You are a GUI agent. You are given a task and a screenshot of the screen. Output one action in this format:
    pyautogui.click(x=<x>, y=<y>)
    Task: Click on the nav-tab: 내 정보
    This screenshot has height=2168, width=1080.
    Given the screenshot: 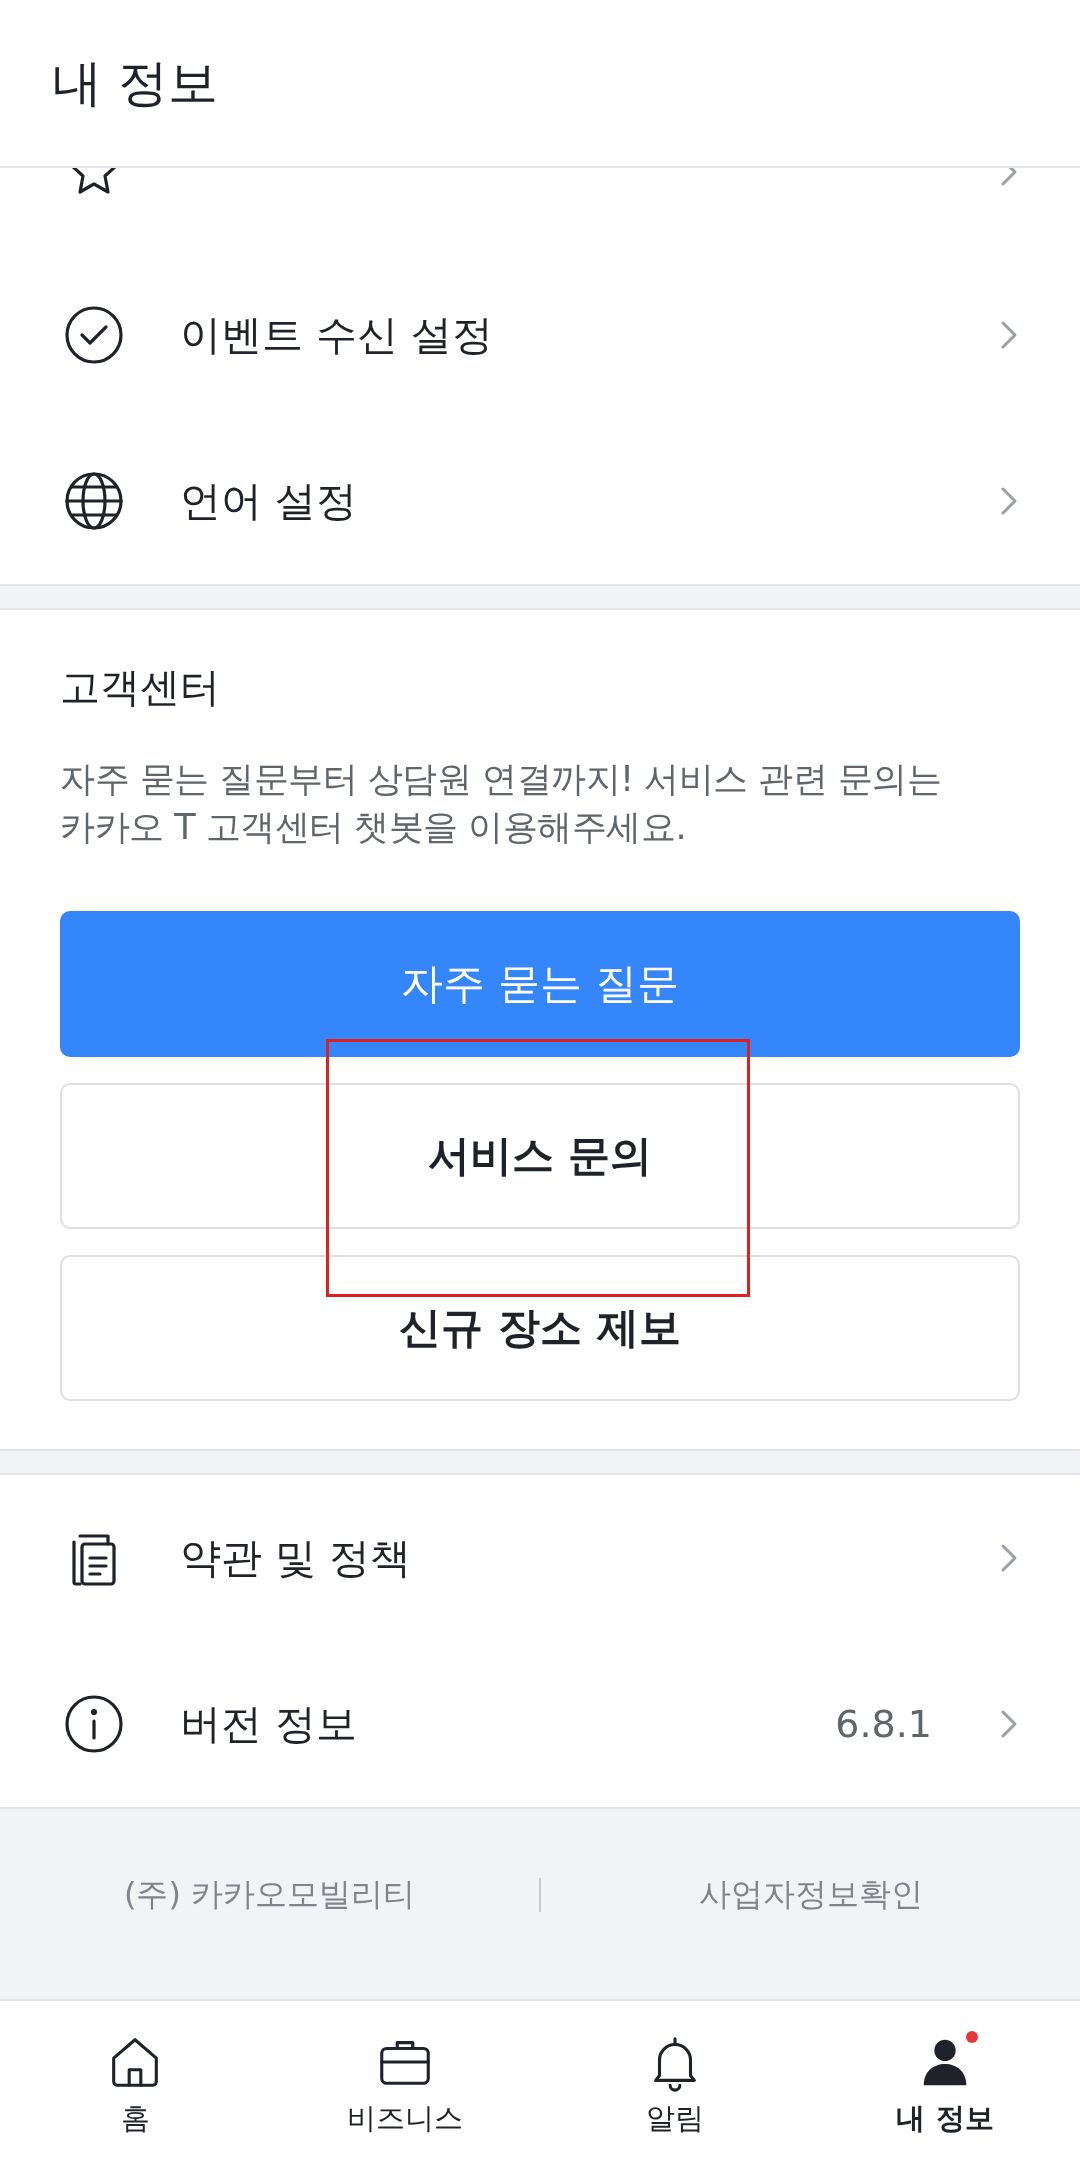 What is the action you would take?
    pyautogui.click(x=945, y=2084)
    